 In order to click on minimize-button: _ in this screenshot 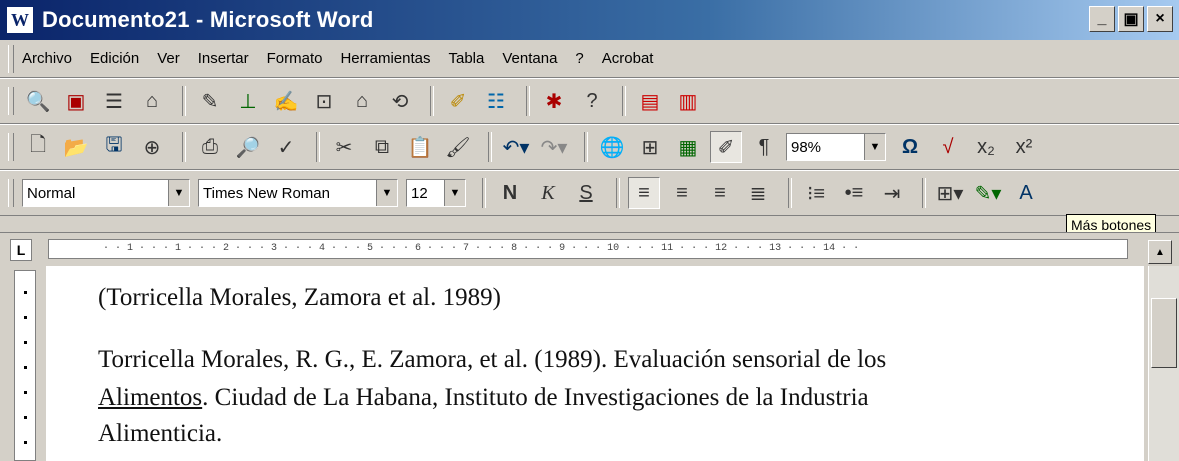, I will do `click(1102, 19)`.